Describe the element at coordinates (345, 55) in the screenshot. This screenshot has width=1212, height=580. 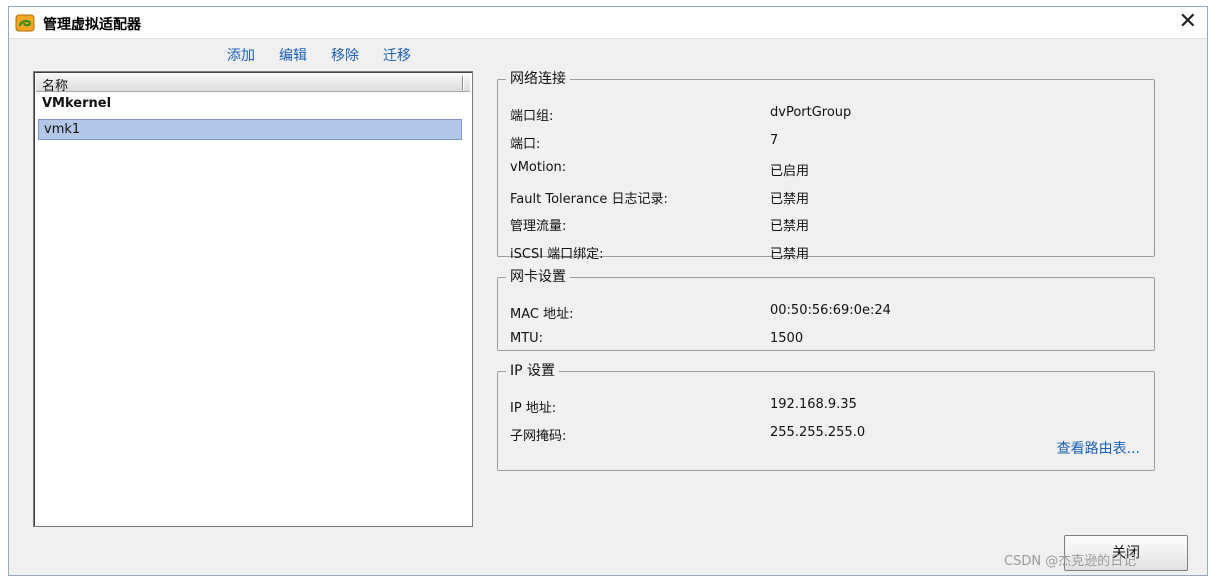
I see `remove-link: 移除` at that location.